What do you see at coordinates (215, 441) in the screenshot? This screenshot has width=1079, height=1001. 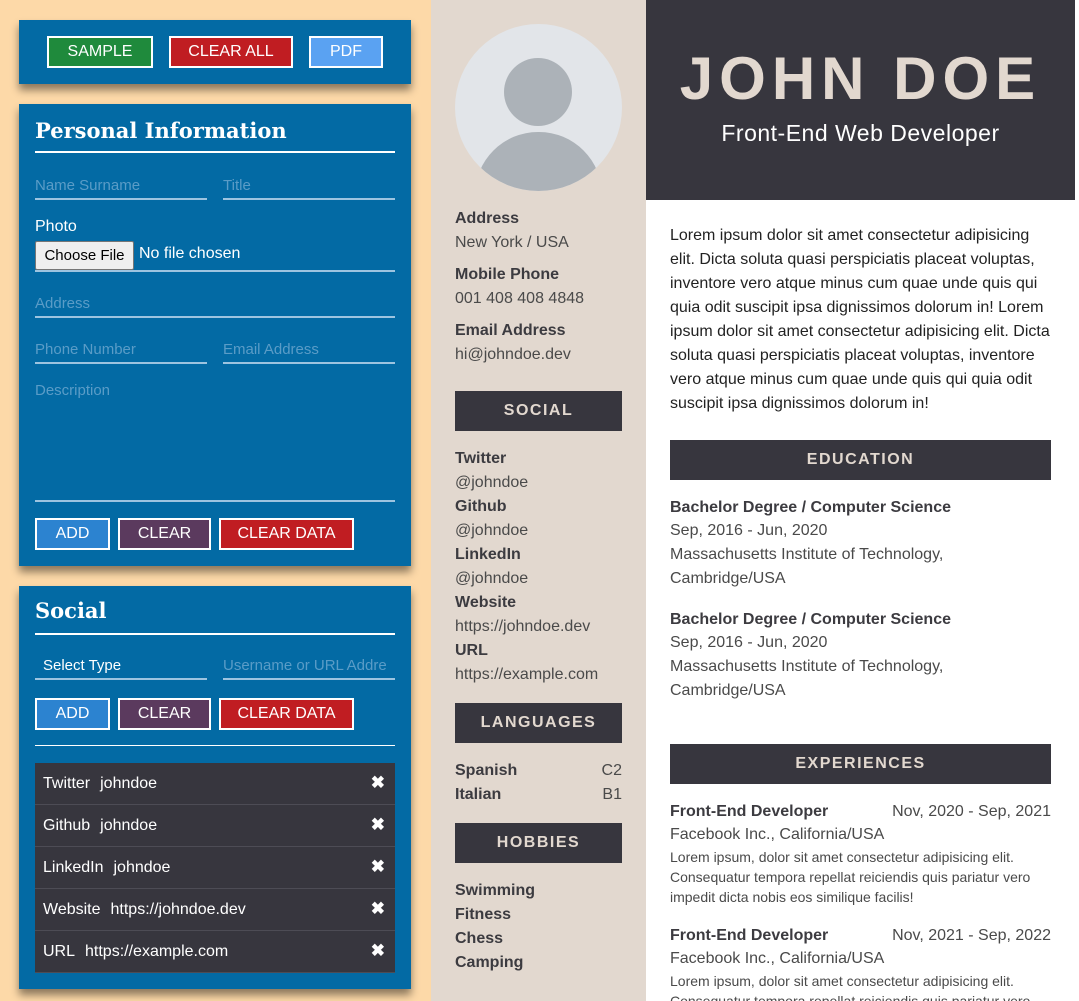 I see `description-textarea: Description` at bounding box center [215, 441].